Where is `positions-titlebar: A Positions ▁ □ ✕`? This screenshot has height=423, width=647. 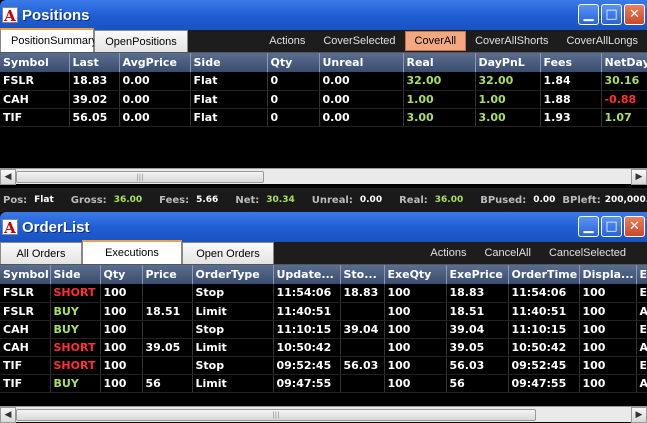 positions-titlebar: A Positions ▁ □ ✕ is located at coordinates (323, 15).